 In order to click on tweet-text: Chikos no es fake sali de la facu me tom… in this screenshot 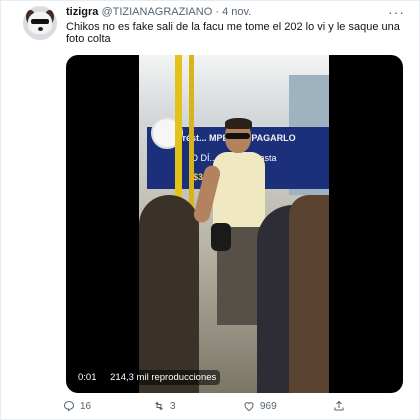, I will do `click(233, 33)`.